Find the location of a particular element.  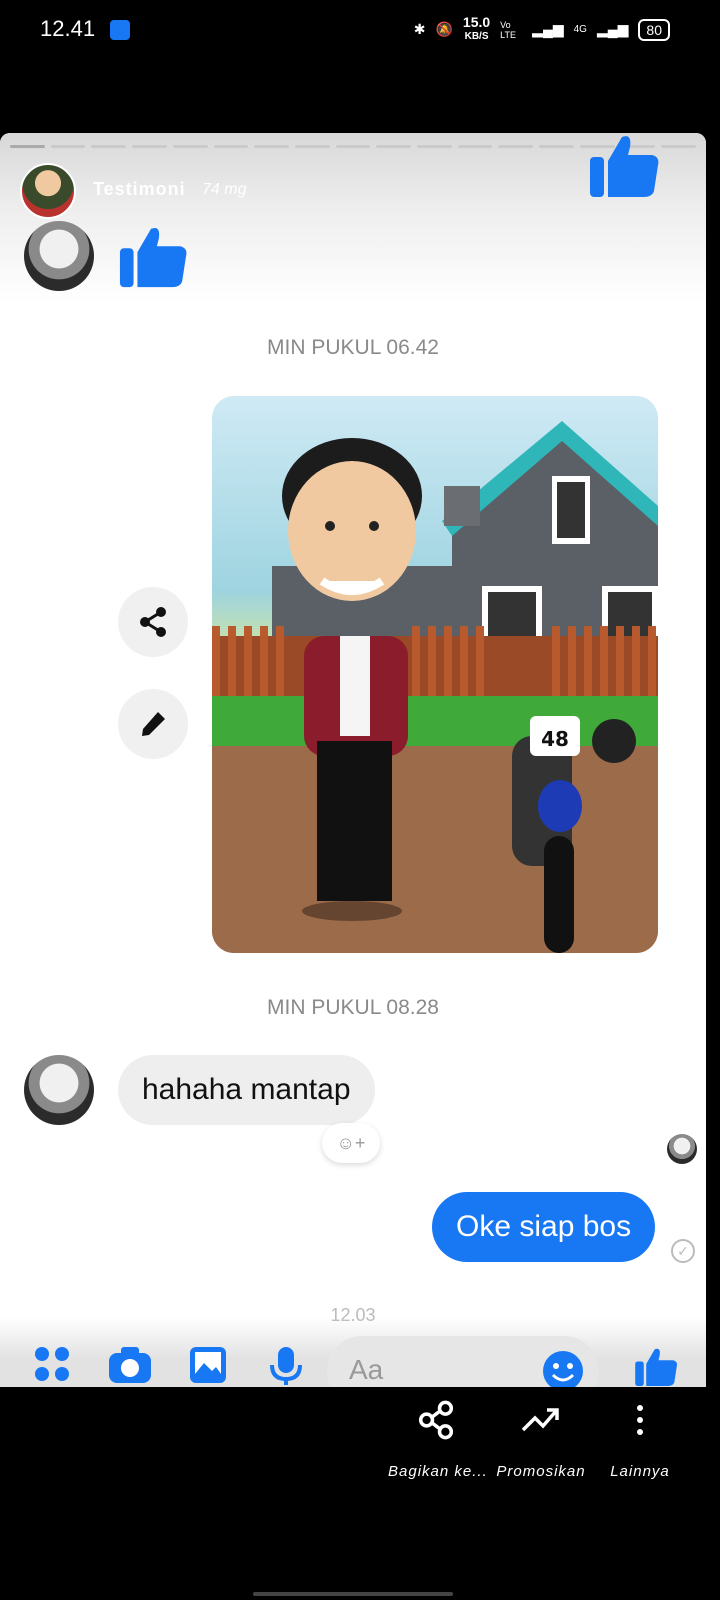

pencil-icon is located at coordinates (153, 724).